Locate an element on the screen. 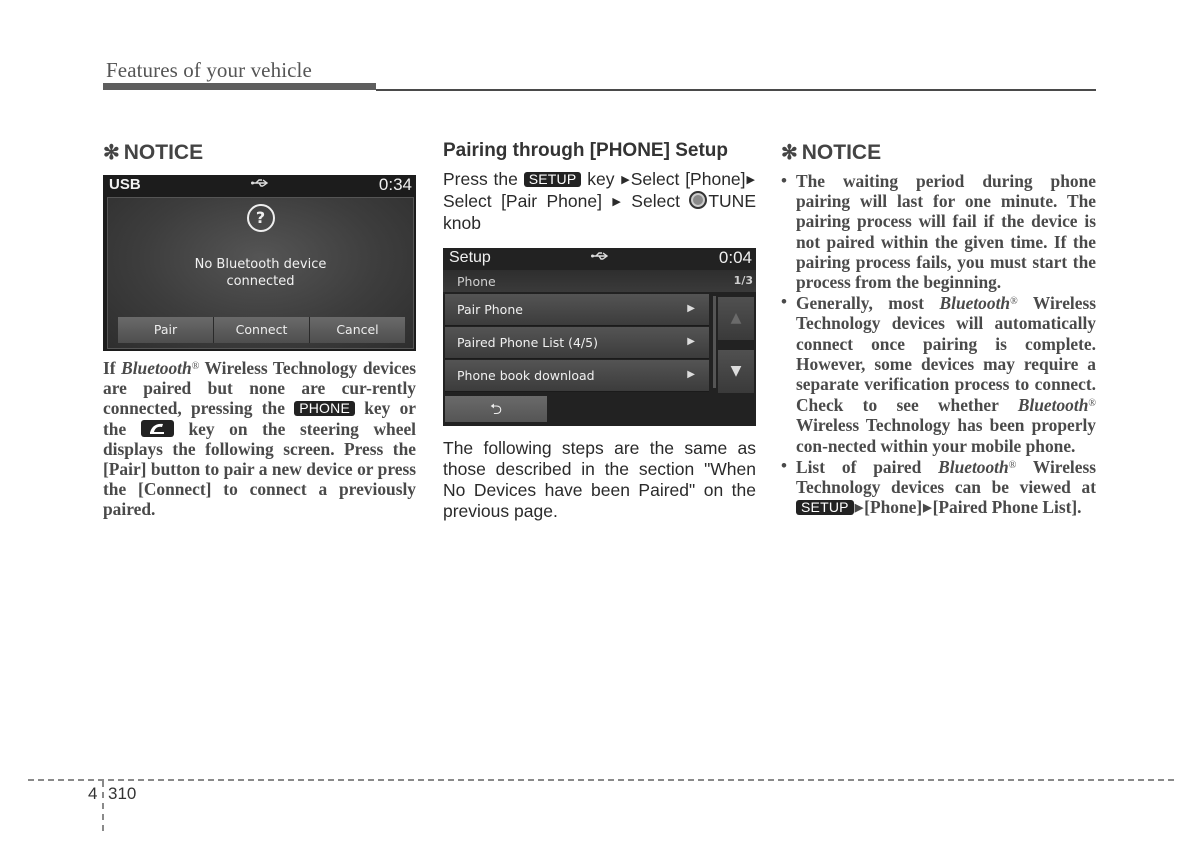 The width and height of the screenshot is (1200, 861). back-icon: ⮌ is located at coordinates (495, 409).